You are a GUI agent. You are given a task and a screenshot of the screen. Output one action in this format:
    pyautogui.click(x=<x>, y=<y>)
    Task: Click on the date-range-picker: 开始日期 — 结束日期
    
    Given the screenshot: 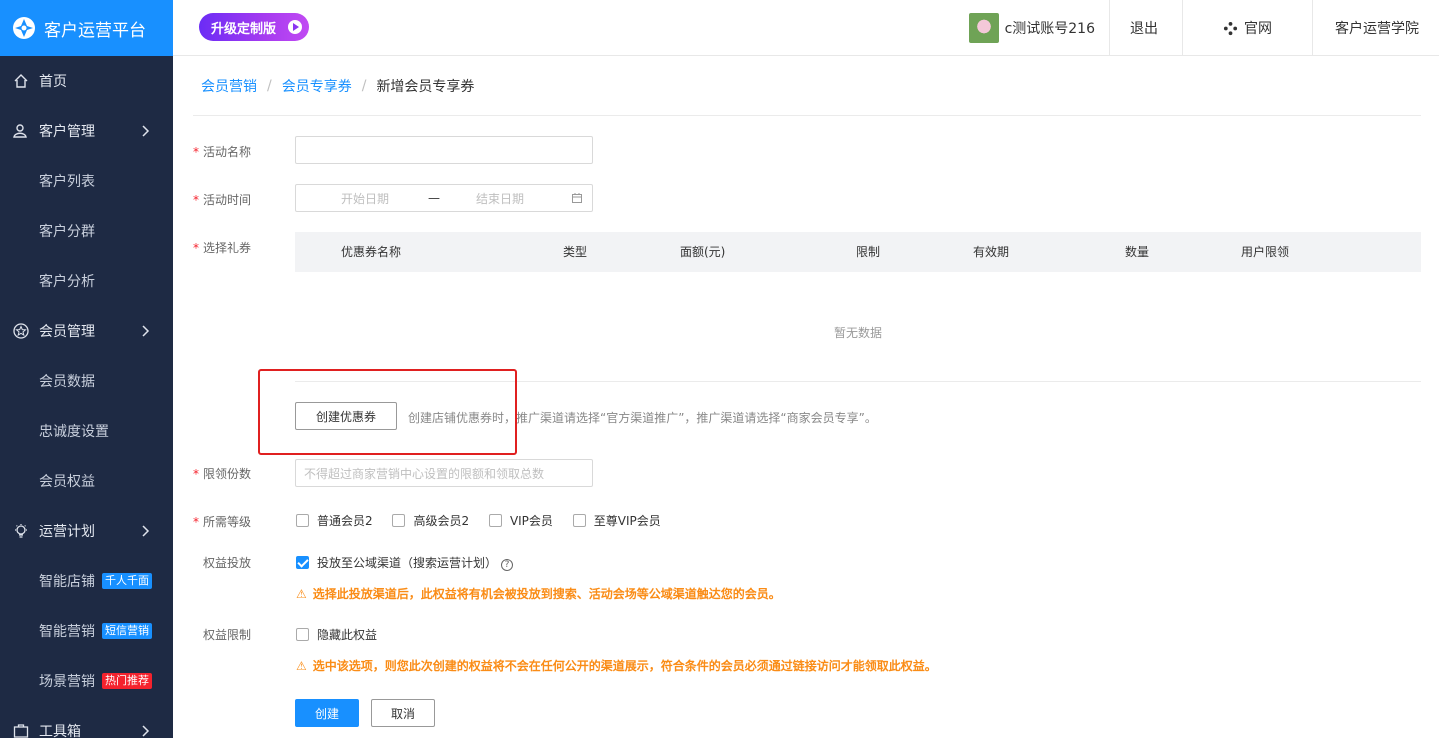 What is the action you would take?
    pyautogui.click(x=444, y=198)
    